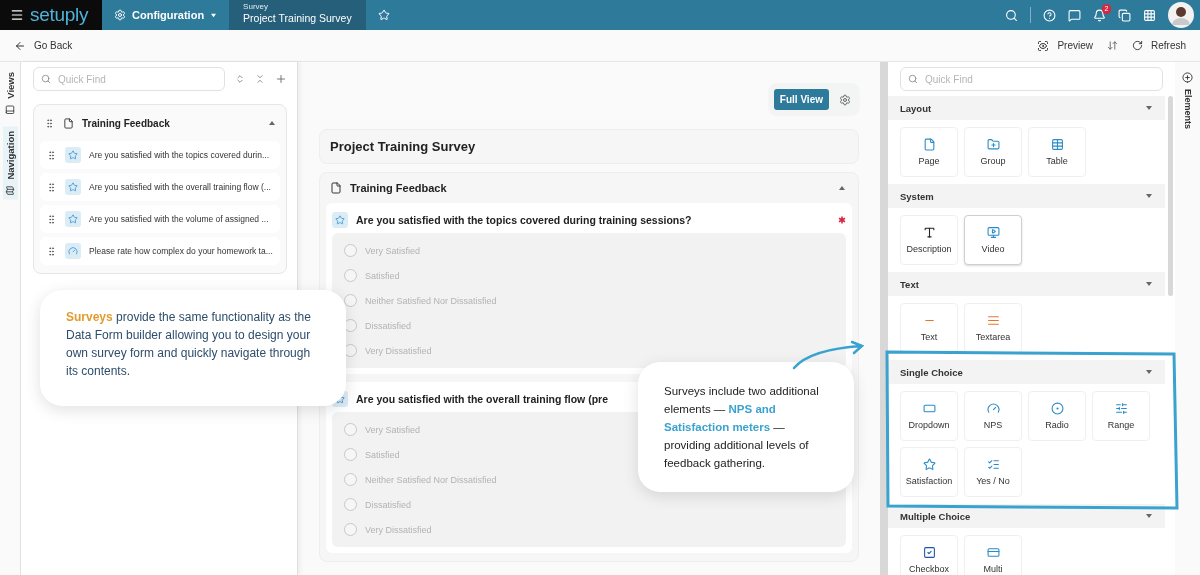 This screenshot has height=575, width=1200. Describe the element at coordinates (256, 6) in the screenshot. I see `breadcrumb-caption: Survey` at that location.